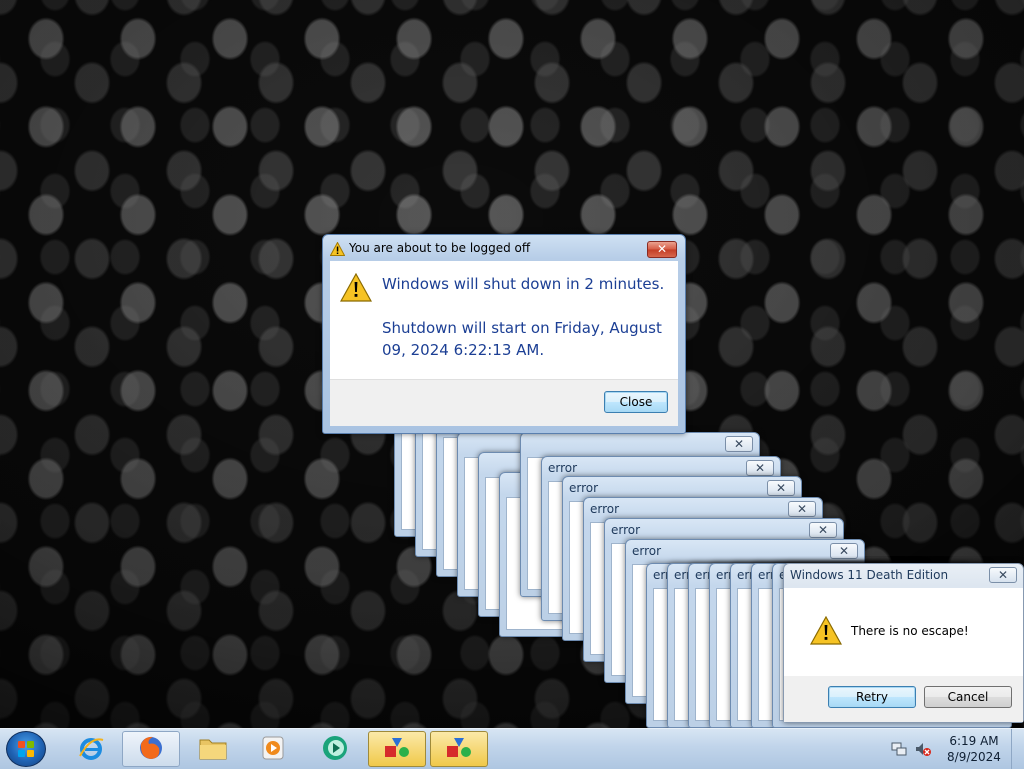 Image resolution: width=1024 pixels, height=769 pixels. I want to click on taskbar-clock: 6:19 AM 8/9/2024, so click(974, 749).